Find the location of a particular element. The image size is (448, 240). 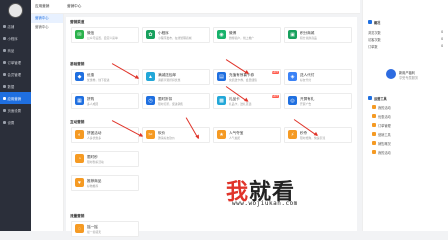

marketing-card-title: 优惠 is located at coordinates (91, 74).